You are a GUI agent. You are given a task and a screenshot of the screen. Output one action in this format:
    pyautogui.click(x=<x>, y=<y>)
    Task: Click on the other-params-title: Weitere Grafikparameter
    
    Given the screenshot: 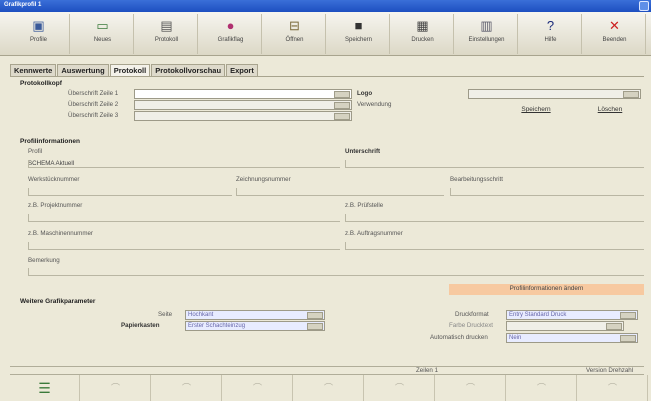 What is the action you would take?
    pyautogui.click(x=58, y=301)
    